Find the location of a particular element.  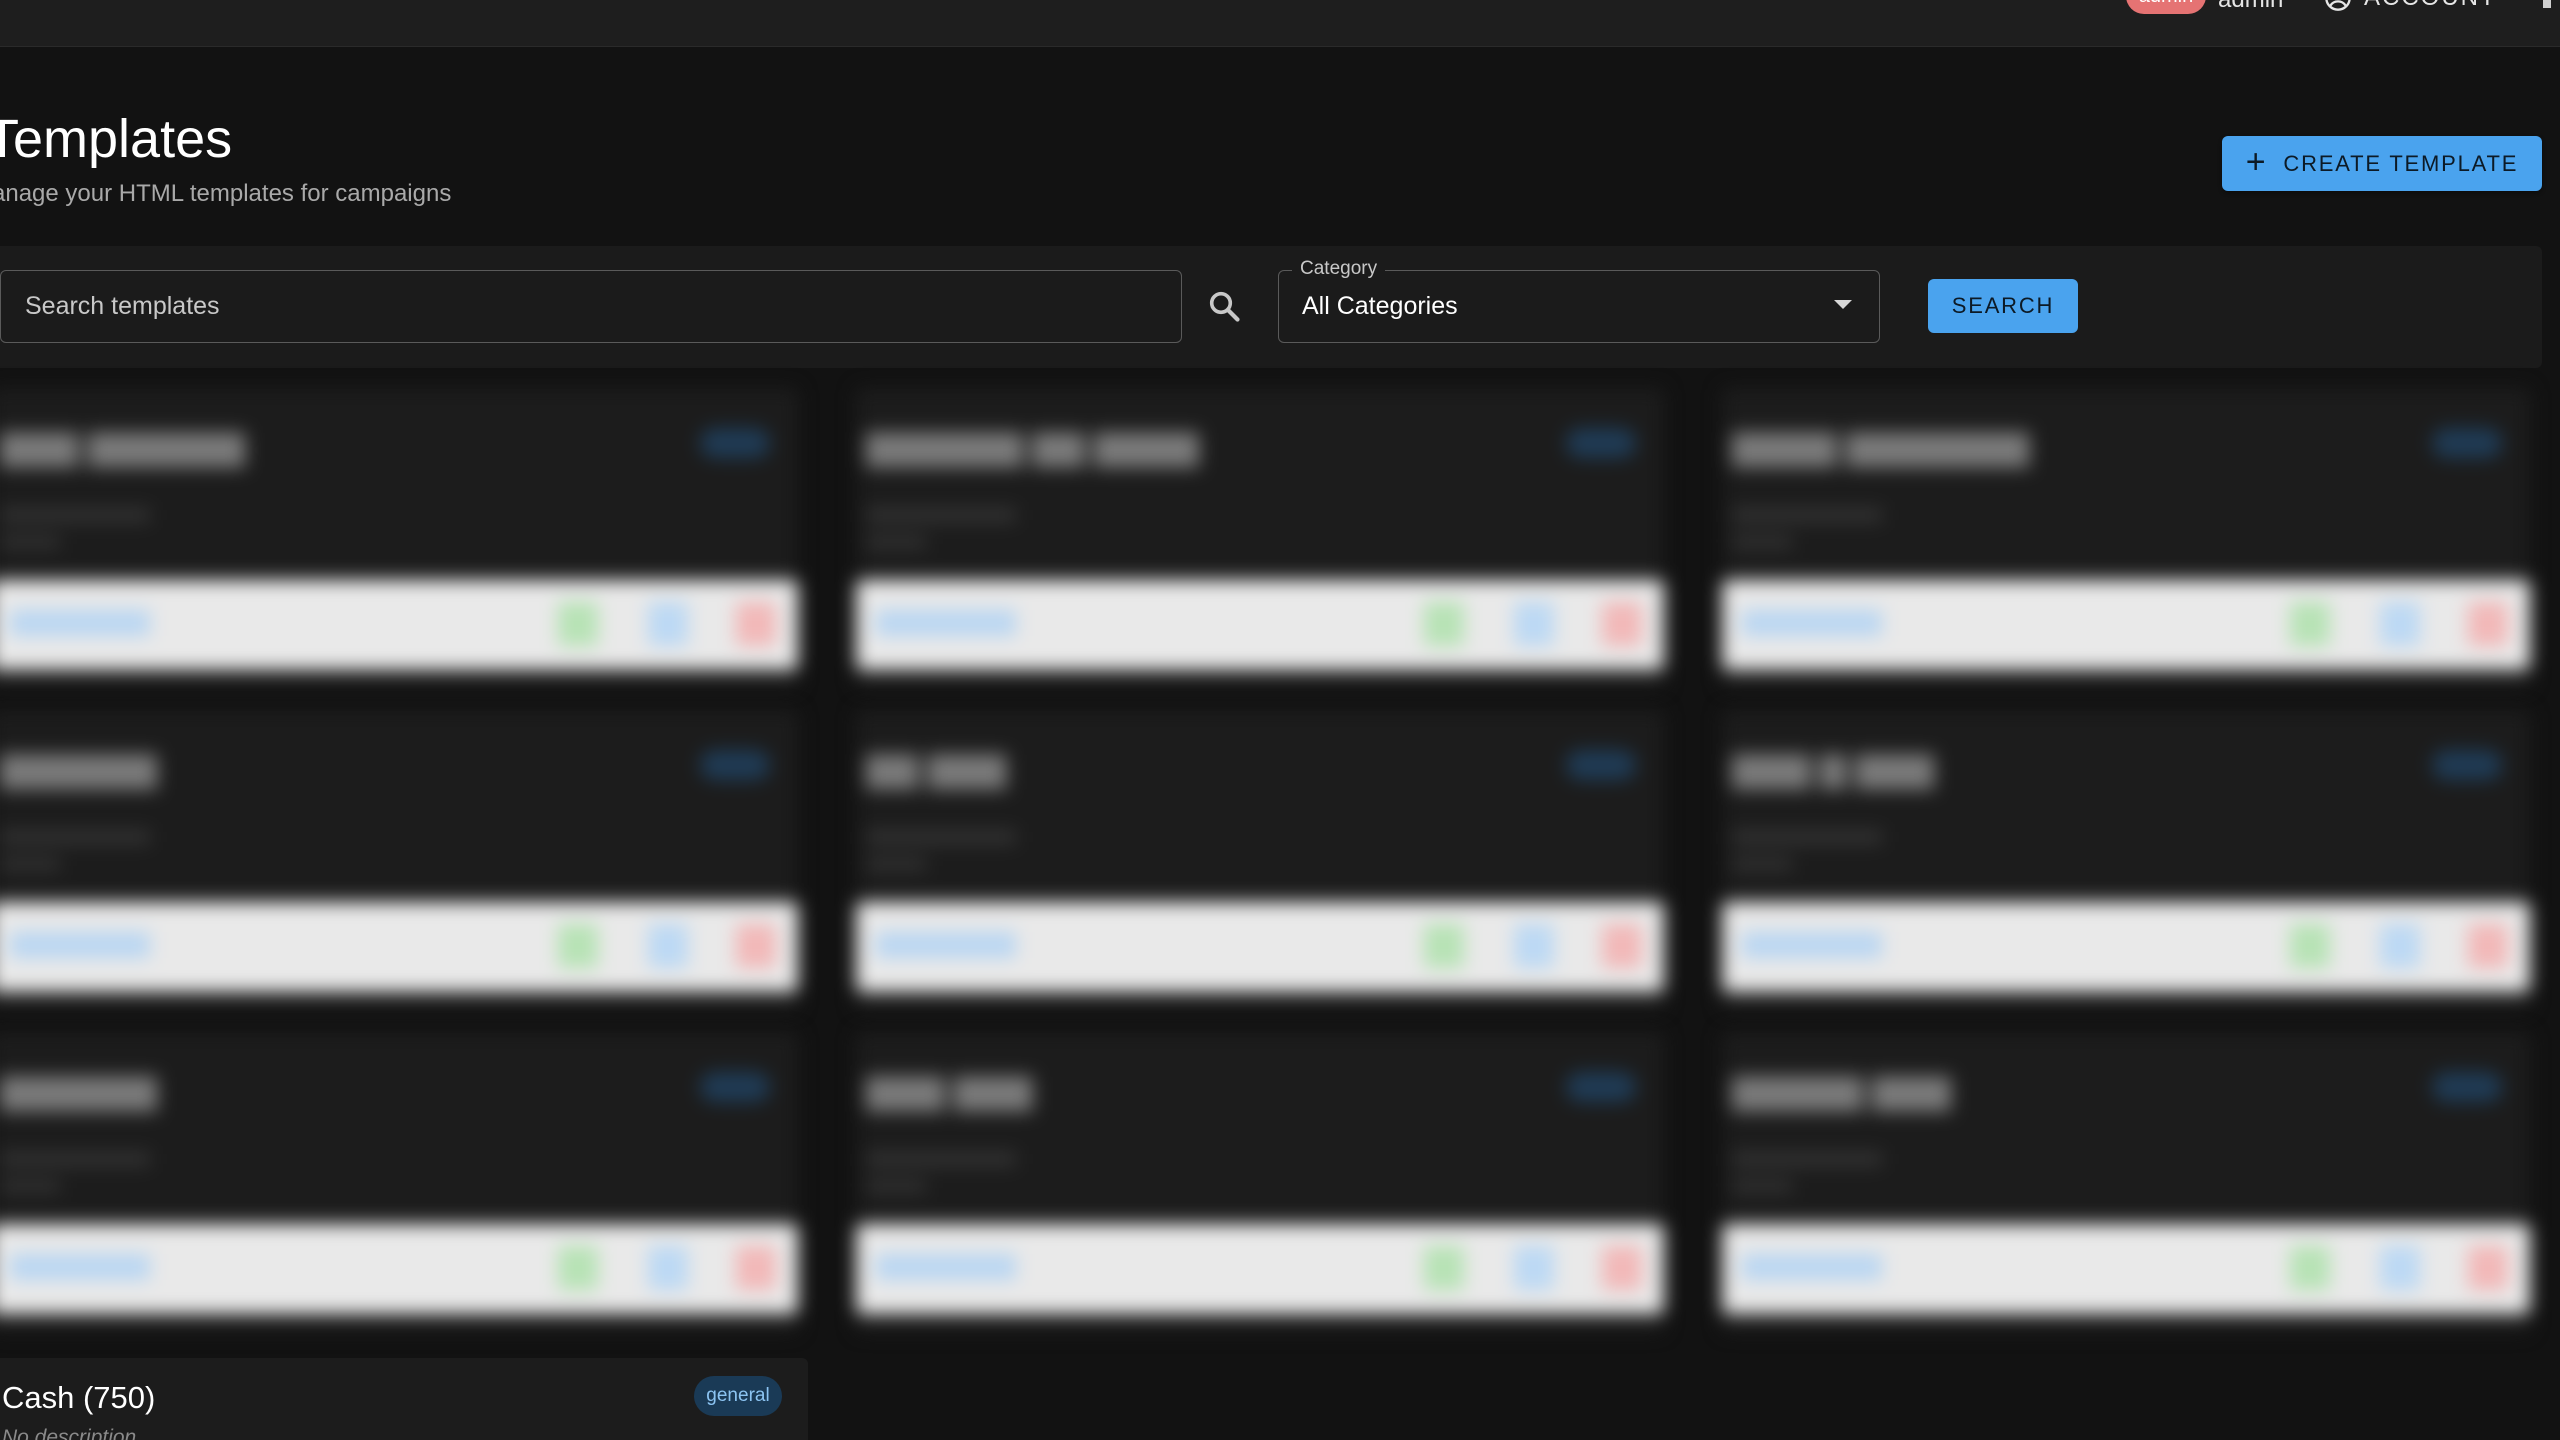

card-title-placeholder: ▇▇▇▇▇ ▇▇▇ is located at coordinates (1841, 1092).